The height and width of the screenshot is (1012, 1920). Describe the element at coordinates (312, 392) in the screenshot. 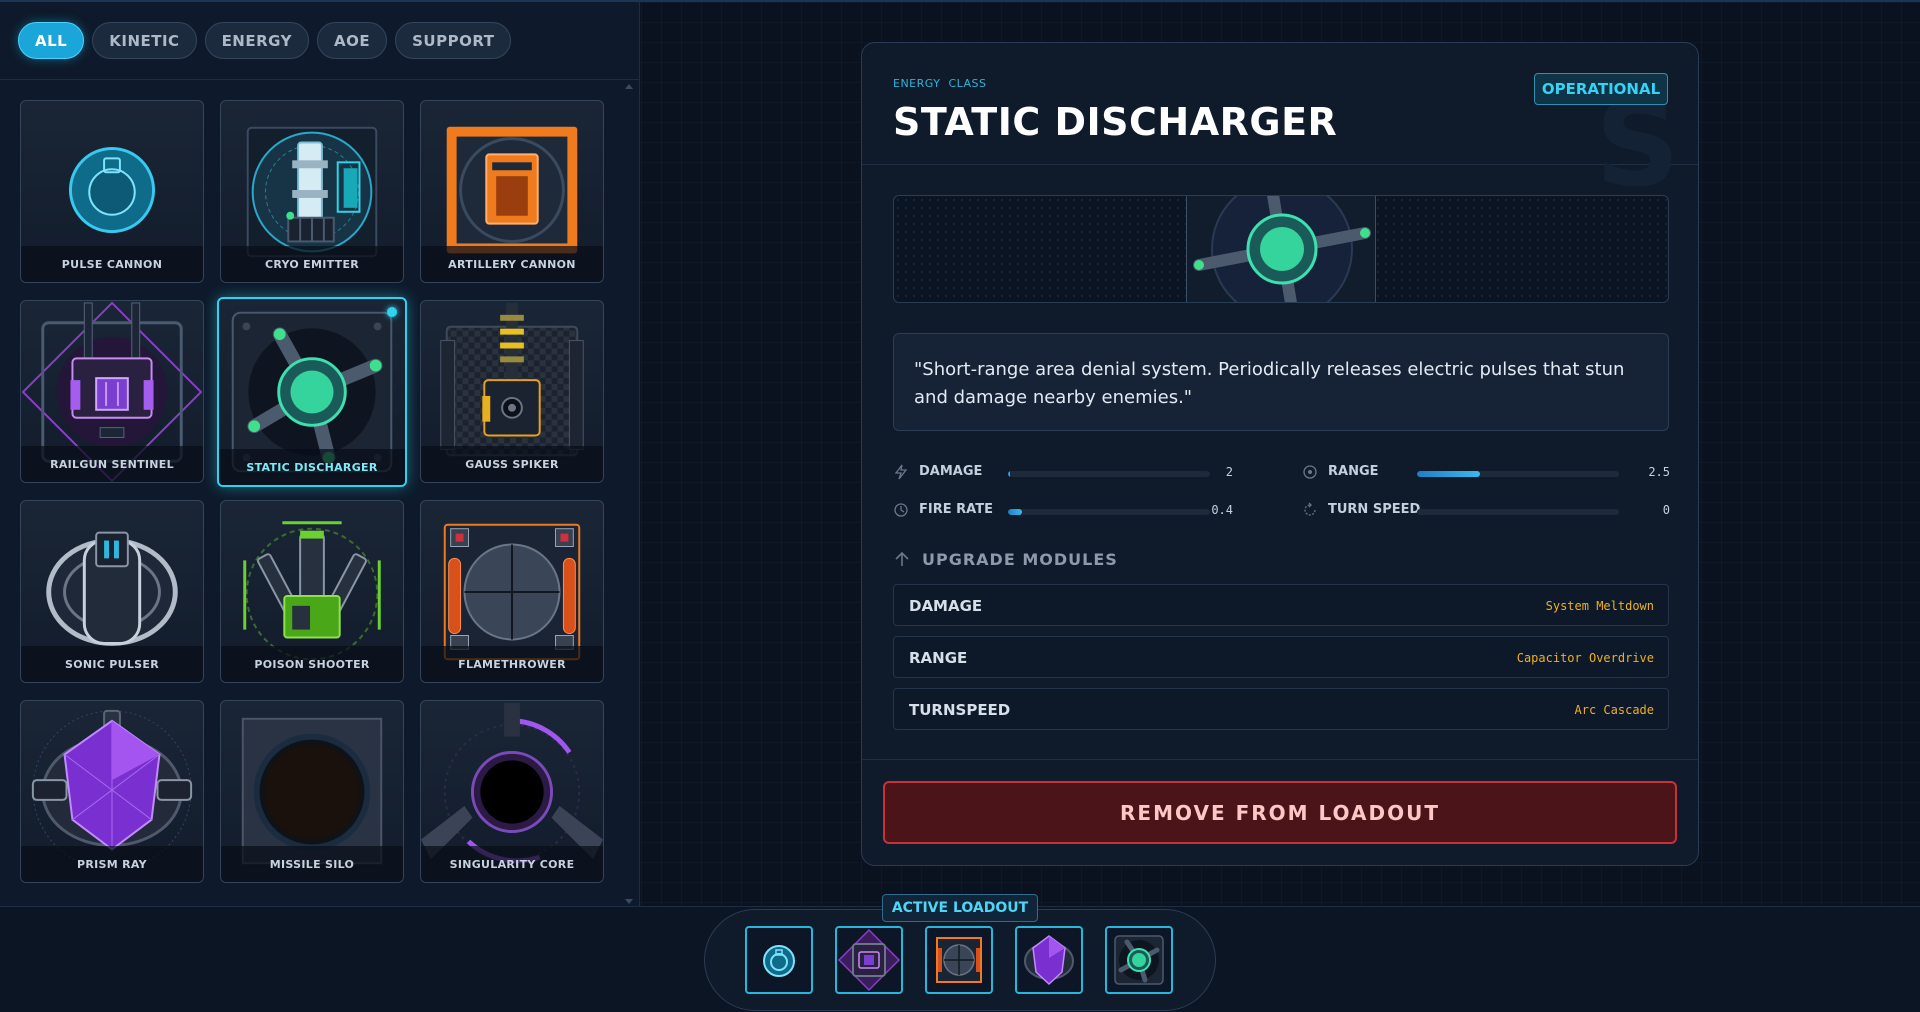

I see `weapon-card-static-discharger: STATIC DISCHARGER` at that location.